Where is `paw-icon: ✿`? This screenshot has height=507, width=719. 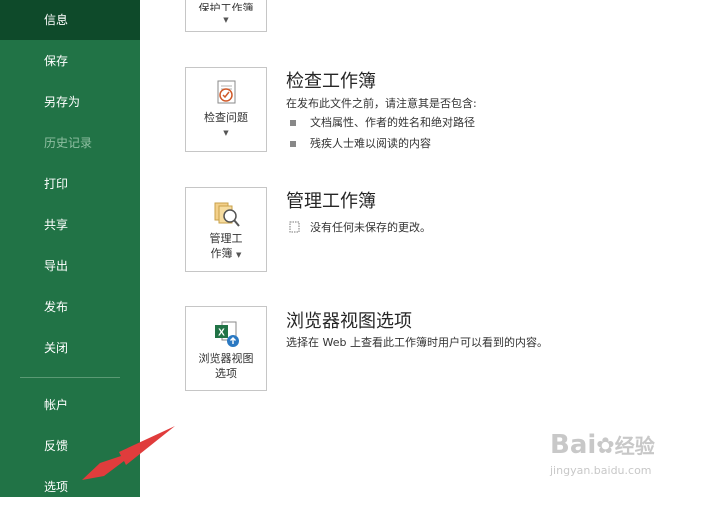
paw-icon: ✿ is located at coordinates (605, 446).